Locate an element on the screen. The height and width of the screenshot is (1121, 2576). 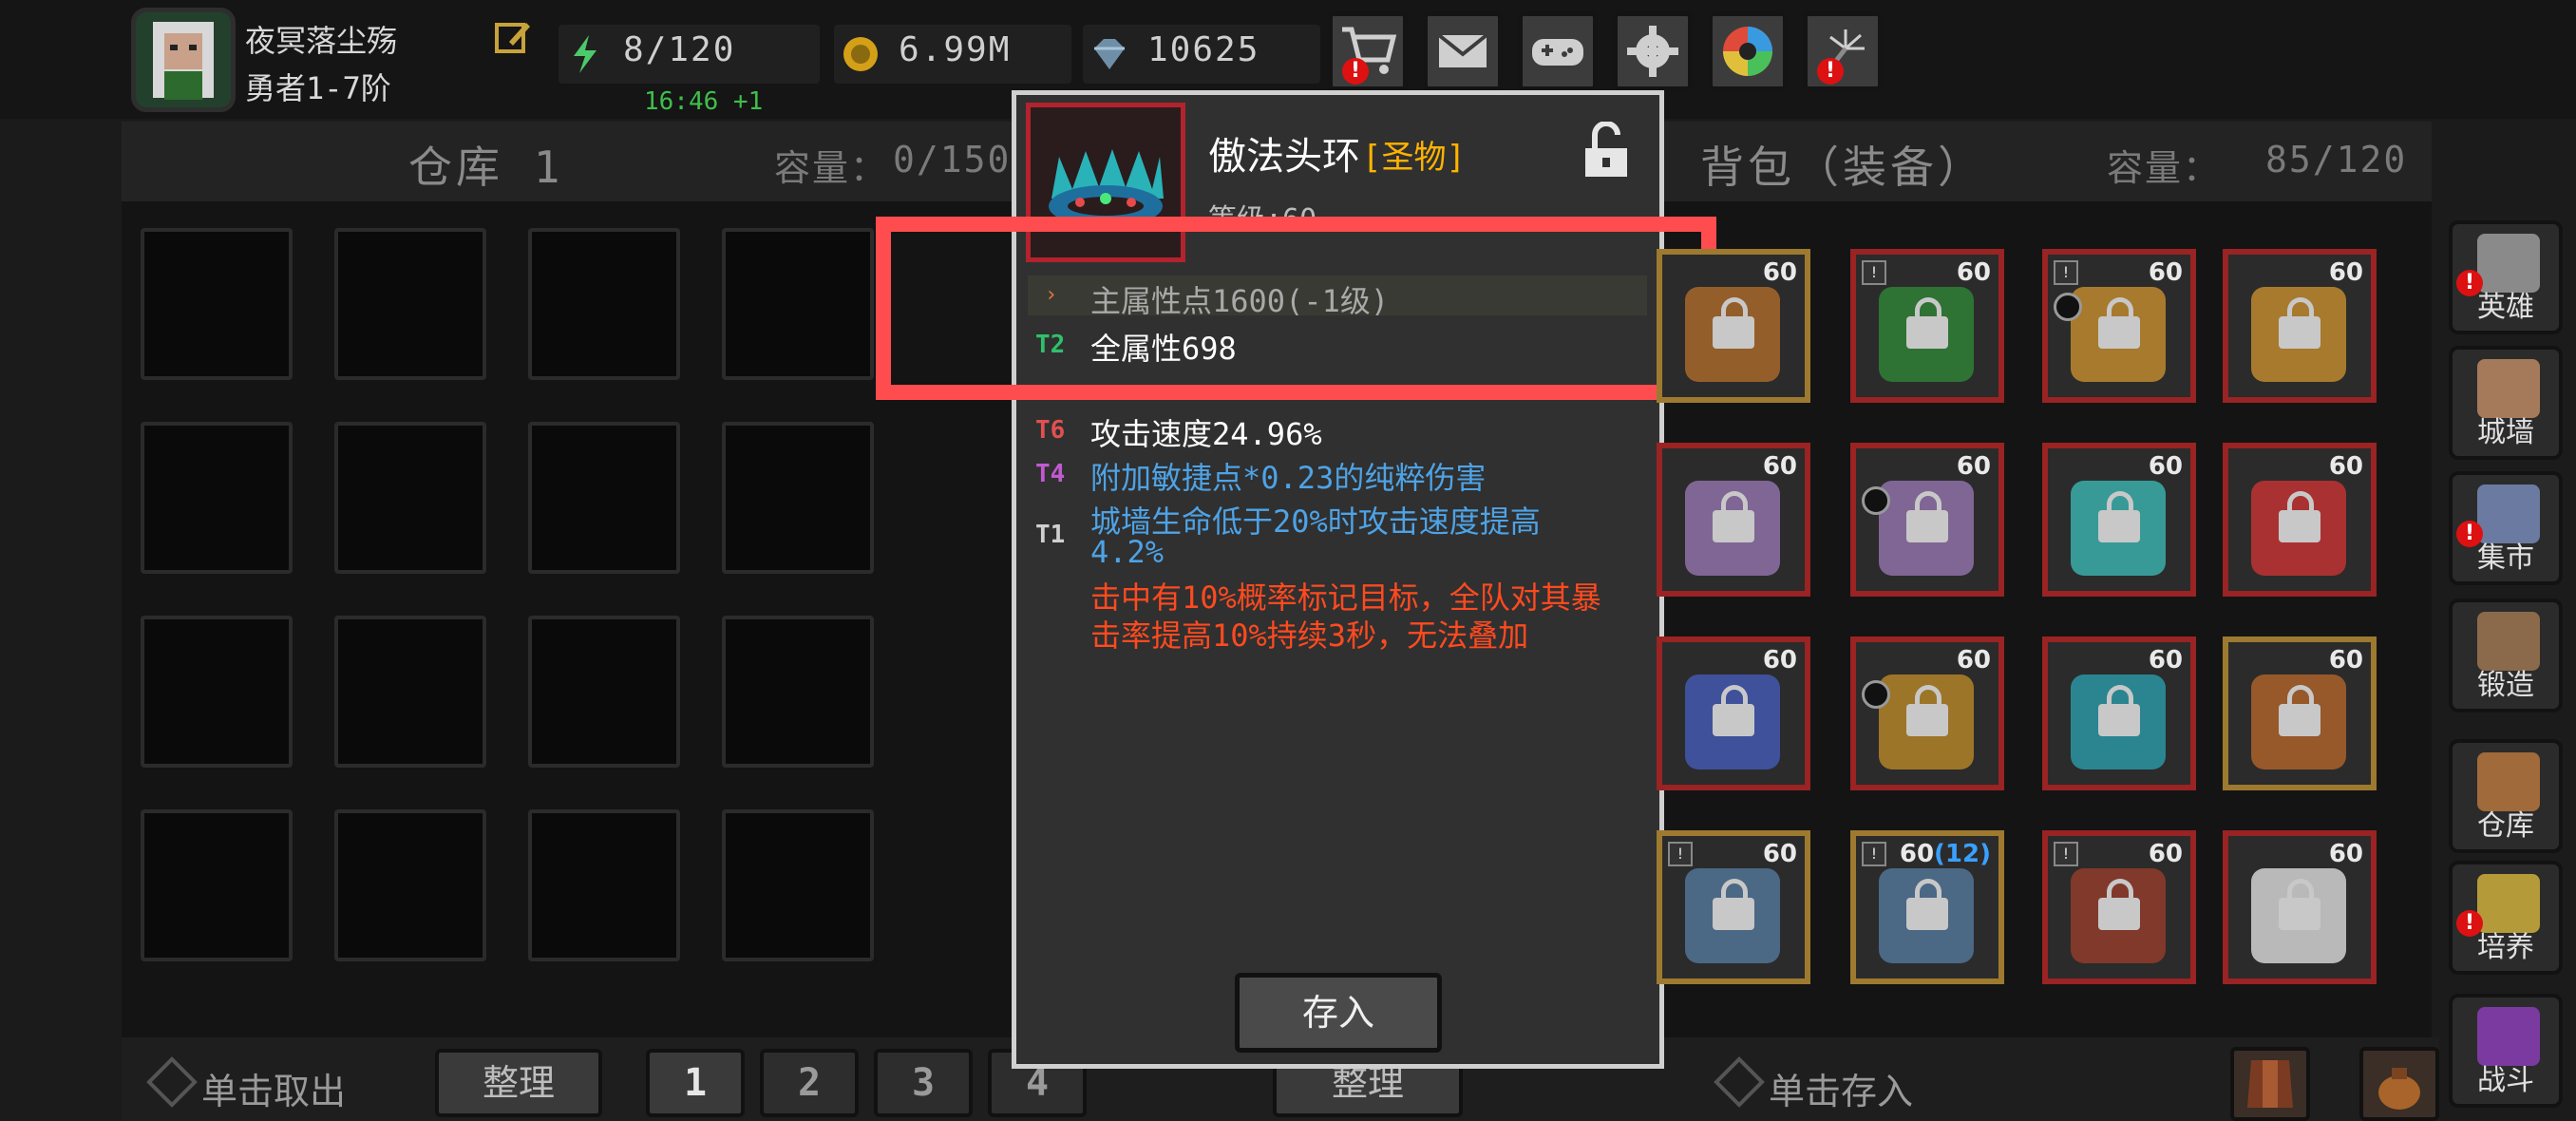
unlock-icon is located at coordinates (1606, 150).